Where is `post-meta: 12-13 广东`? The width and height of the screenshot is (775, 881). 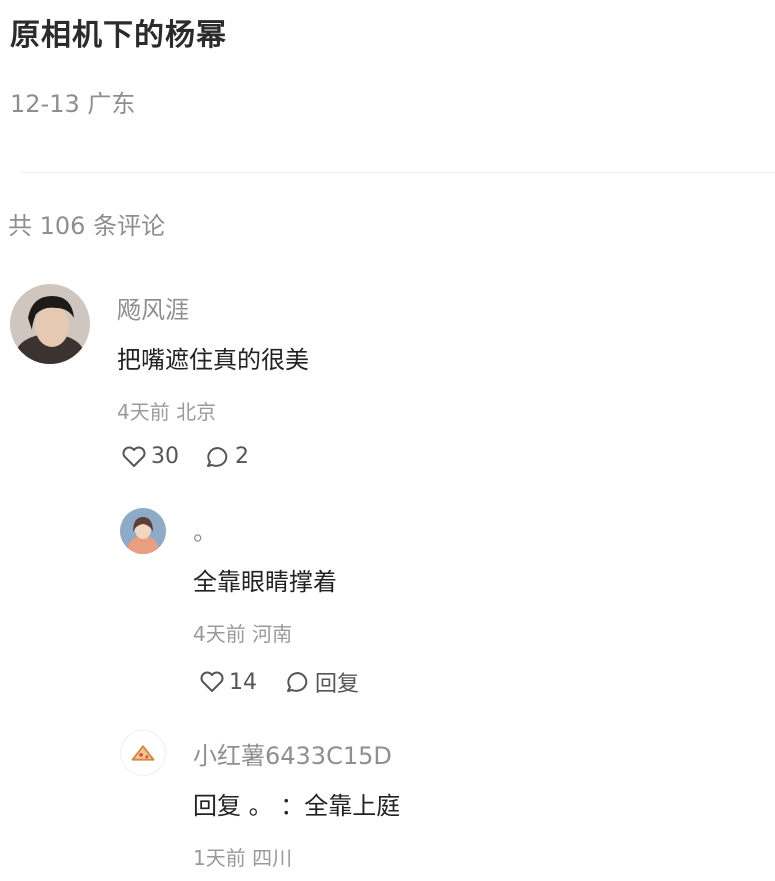 post-meta: 12-13 广东 is located at coordinates (73, 104).